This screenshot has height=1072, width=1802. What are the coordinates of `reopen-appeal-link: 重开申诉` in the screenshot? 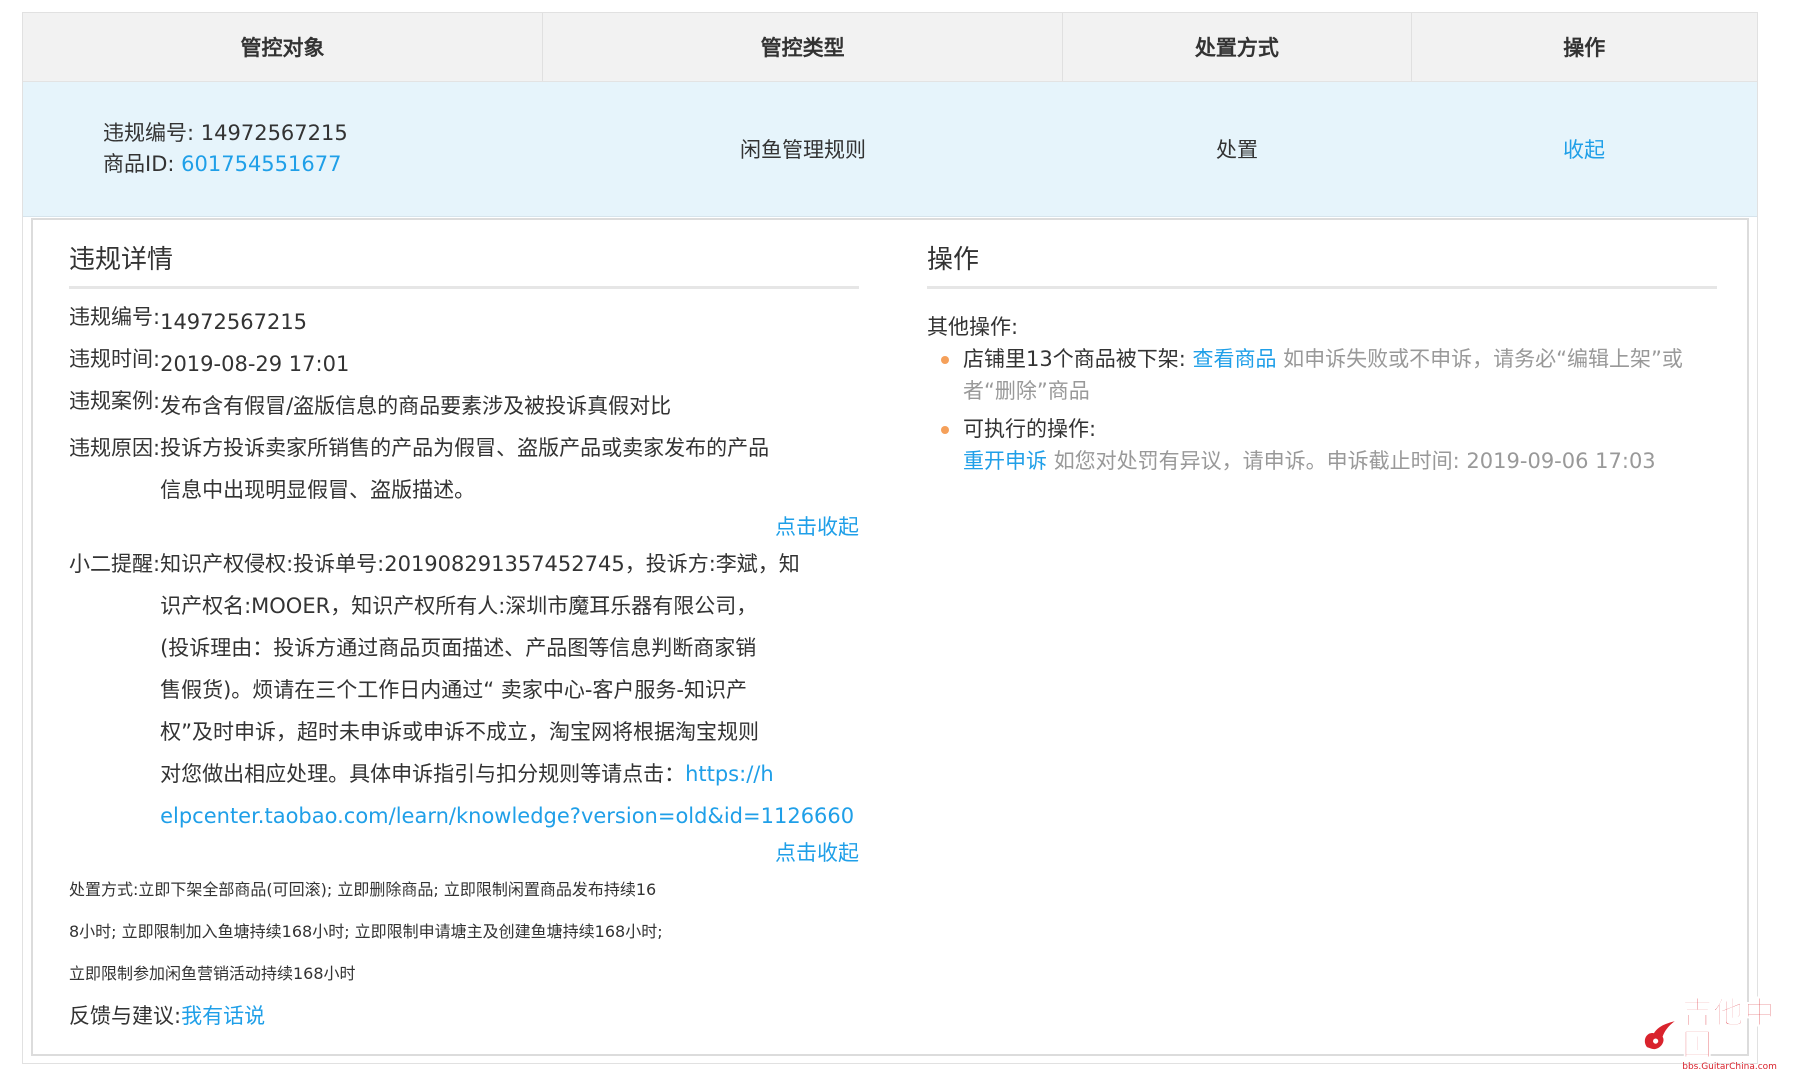 It's located at (1005, 461).